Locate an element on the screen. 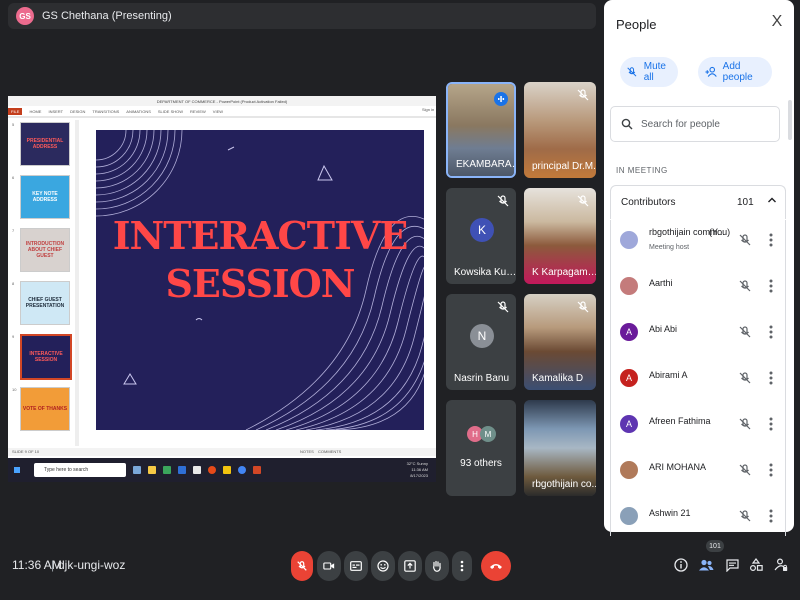 This screenshot has width=800, height=600. thumbnail-number: 8 is located at coordinates (13, 283).